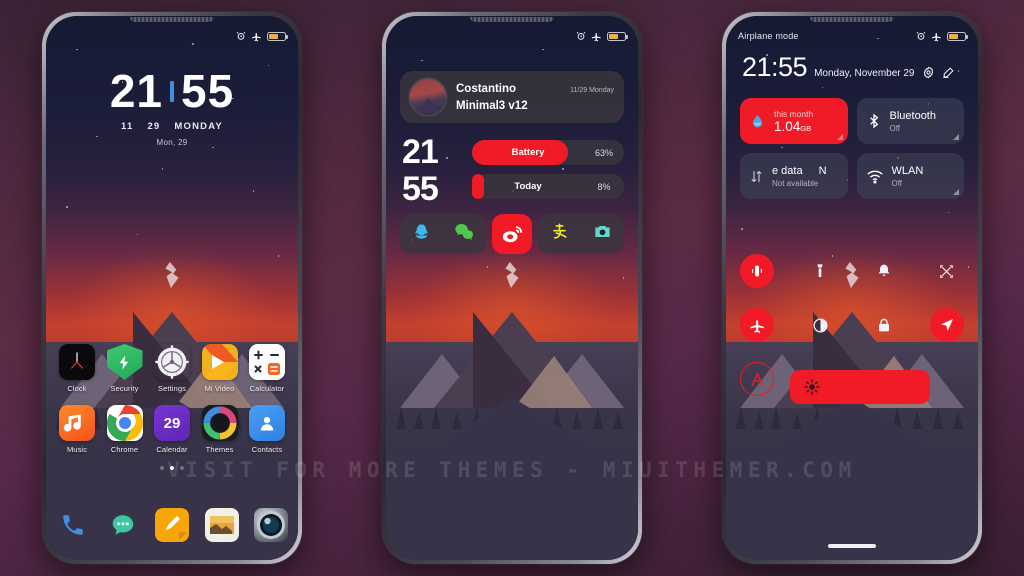  Describe the element at coordinates (172, 91) in the screenshot. I see `clock-time: 21 55` at that location.